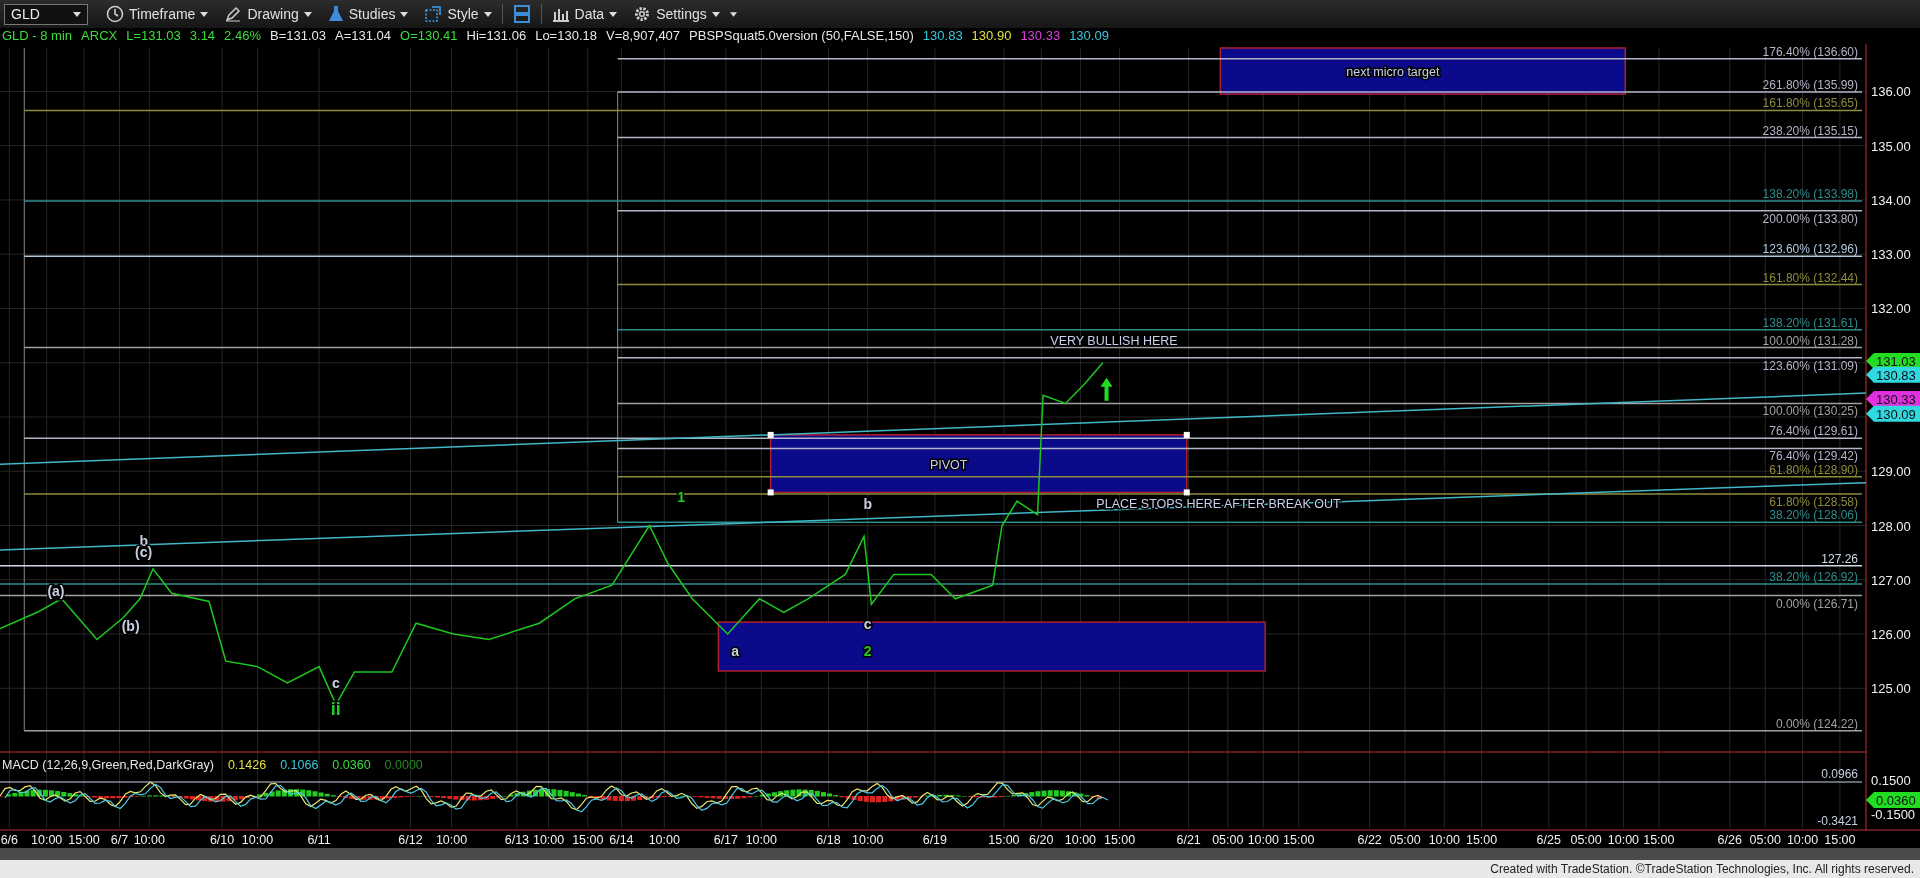  What do you see at coordinates (202, 36) in the screenshot?
I see `quote-value: 3.14` at bounding box center [202, 36].